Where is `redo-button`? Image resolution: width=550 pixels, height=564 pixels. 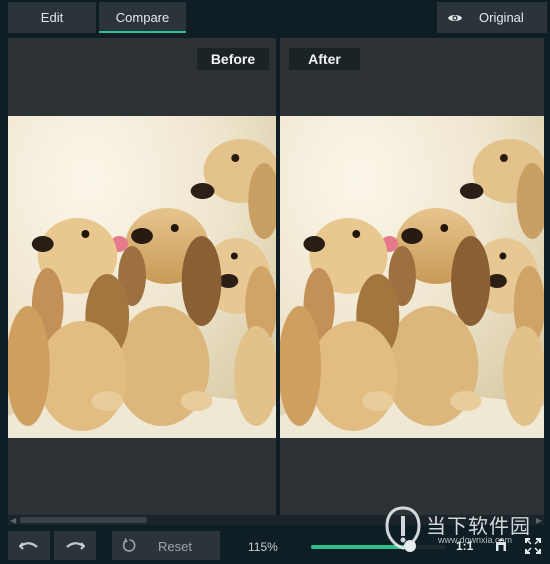 redo-button is located at coordinates (75, 545).